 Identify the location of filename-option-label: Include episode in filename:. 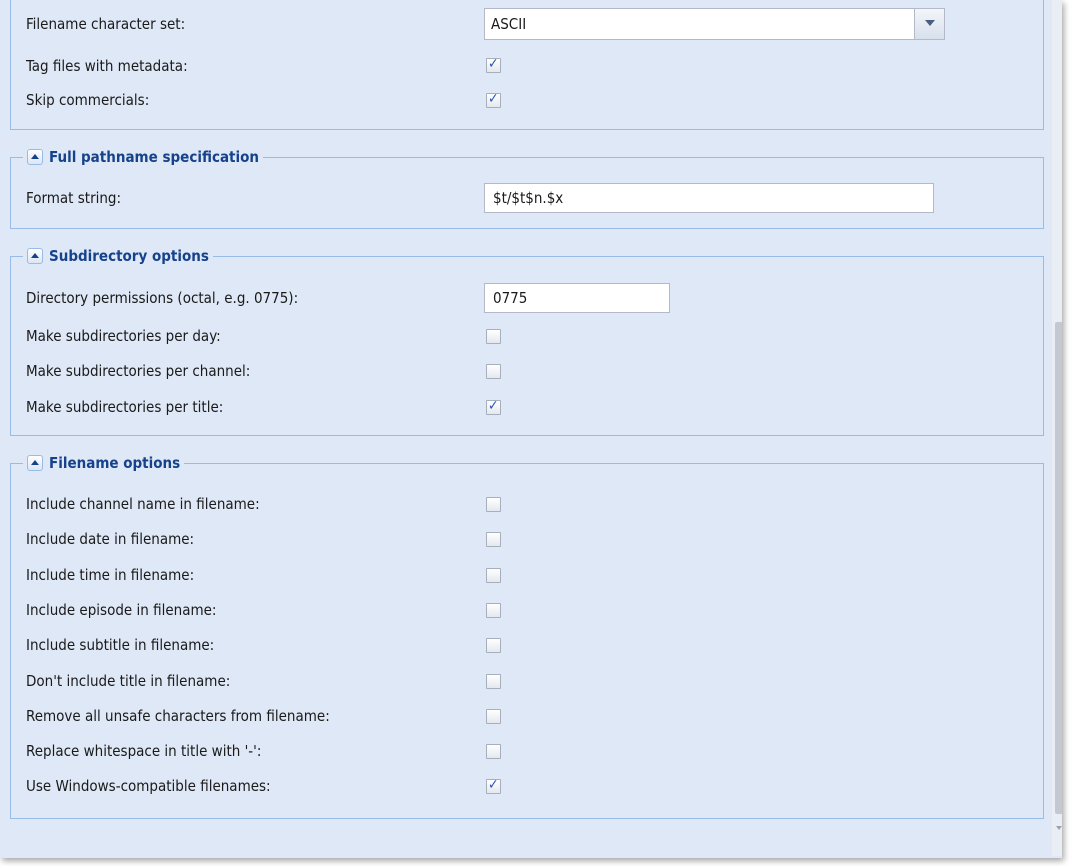
(121, 610).